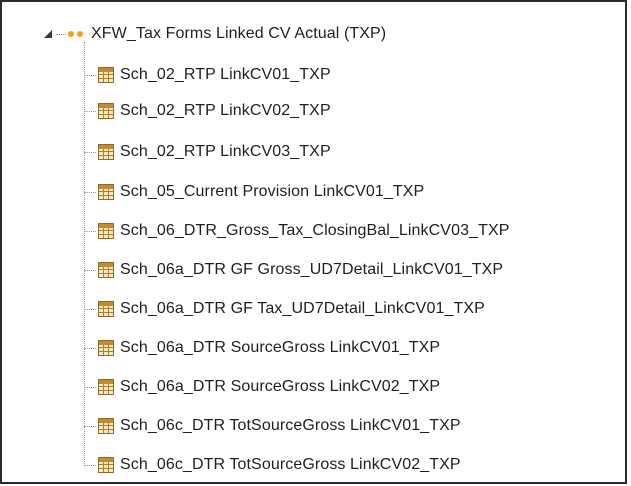  I want to click on tree-item: Sch_06c_DTR TotSourceGross LinkCV01_TXP, so click(272, 426).